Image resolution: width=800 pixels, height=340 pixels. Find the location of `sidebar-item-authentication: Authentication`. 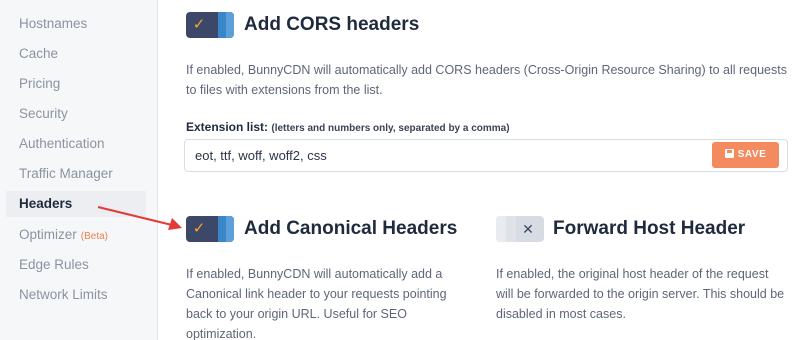

sidebar-item-authentication: Authentication is located at coordinates (76, 144).